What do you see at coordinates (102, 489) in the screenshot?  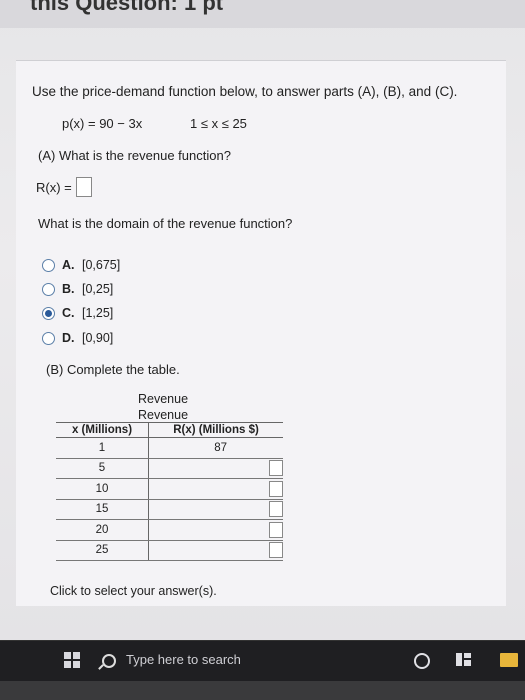 I see `cell-x: 10` at bounding box center [102, 489].